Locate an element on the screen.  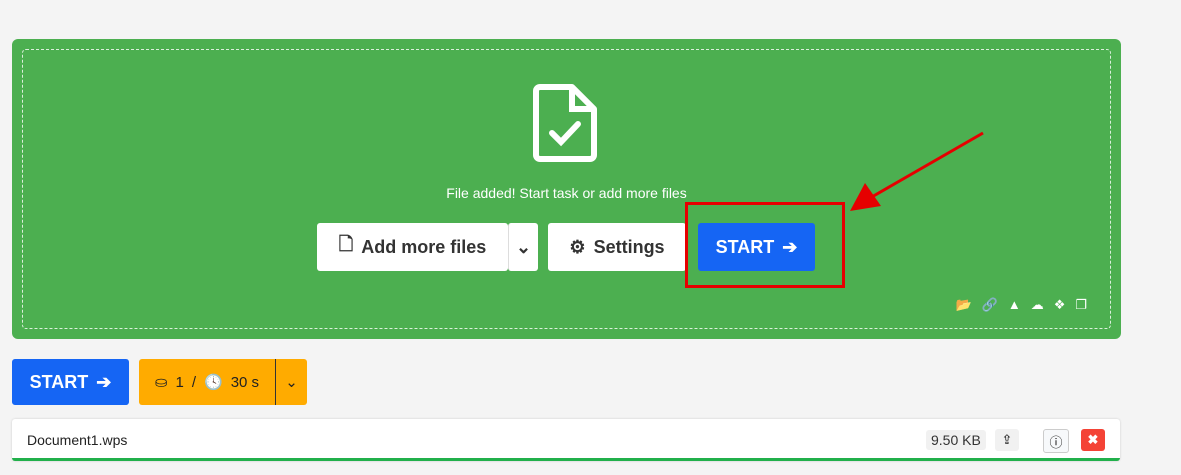
add-more-files-button: 🗋 Add more files is located at coordinates (412, 247).